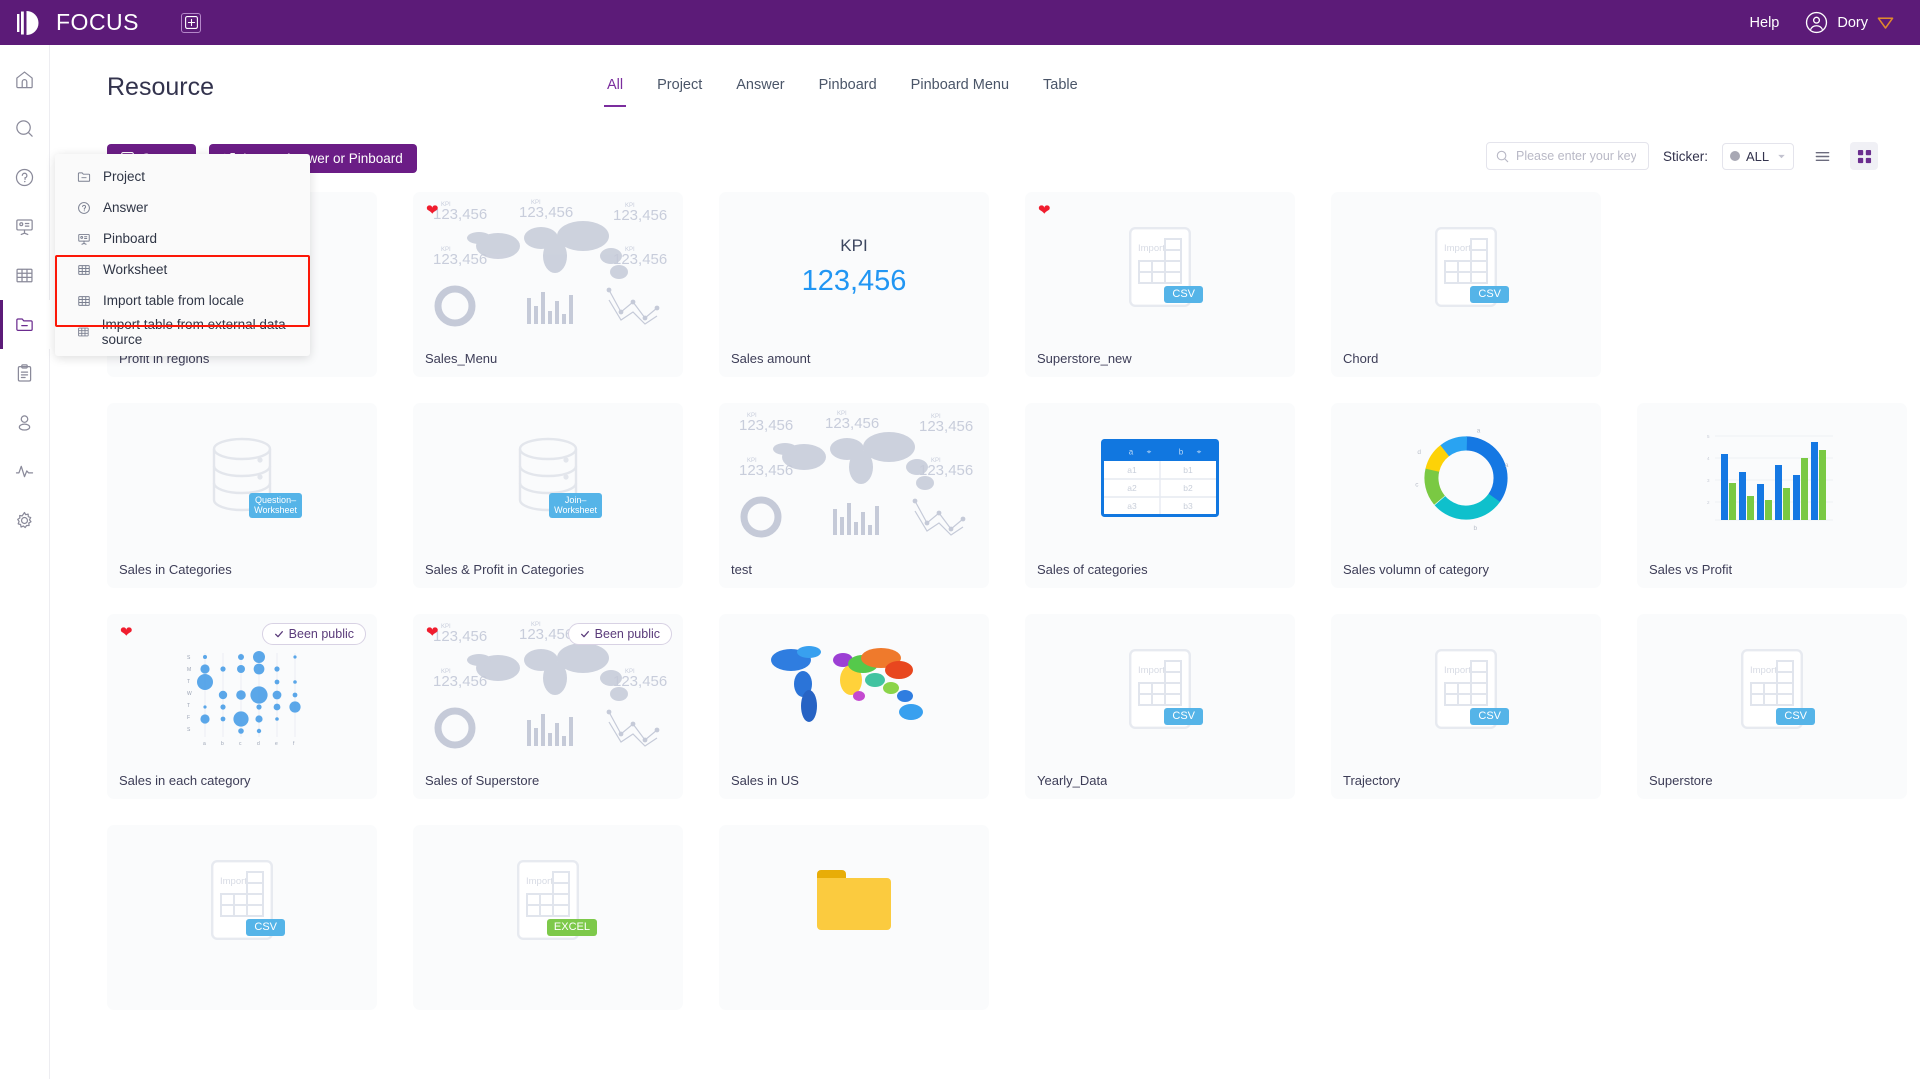 The image size is (1920, 1079). I want to click on presentation-icon, so click(24, 227).